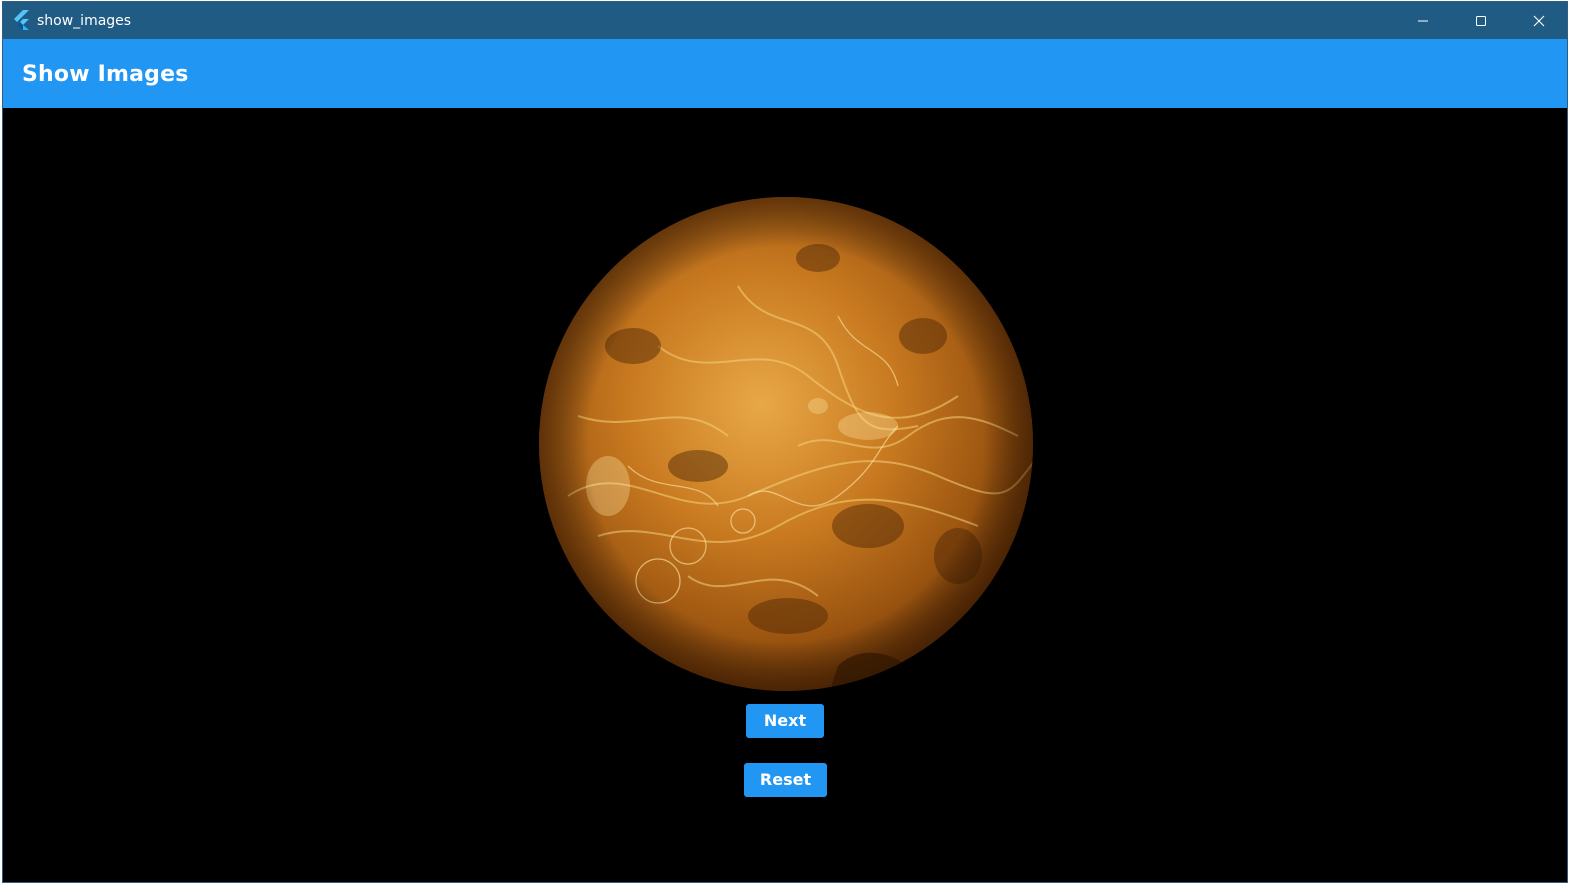 The height and width of the screenshot is (893, 1584). I want to click on maximize-icon, so click(1481, 21).